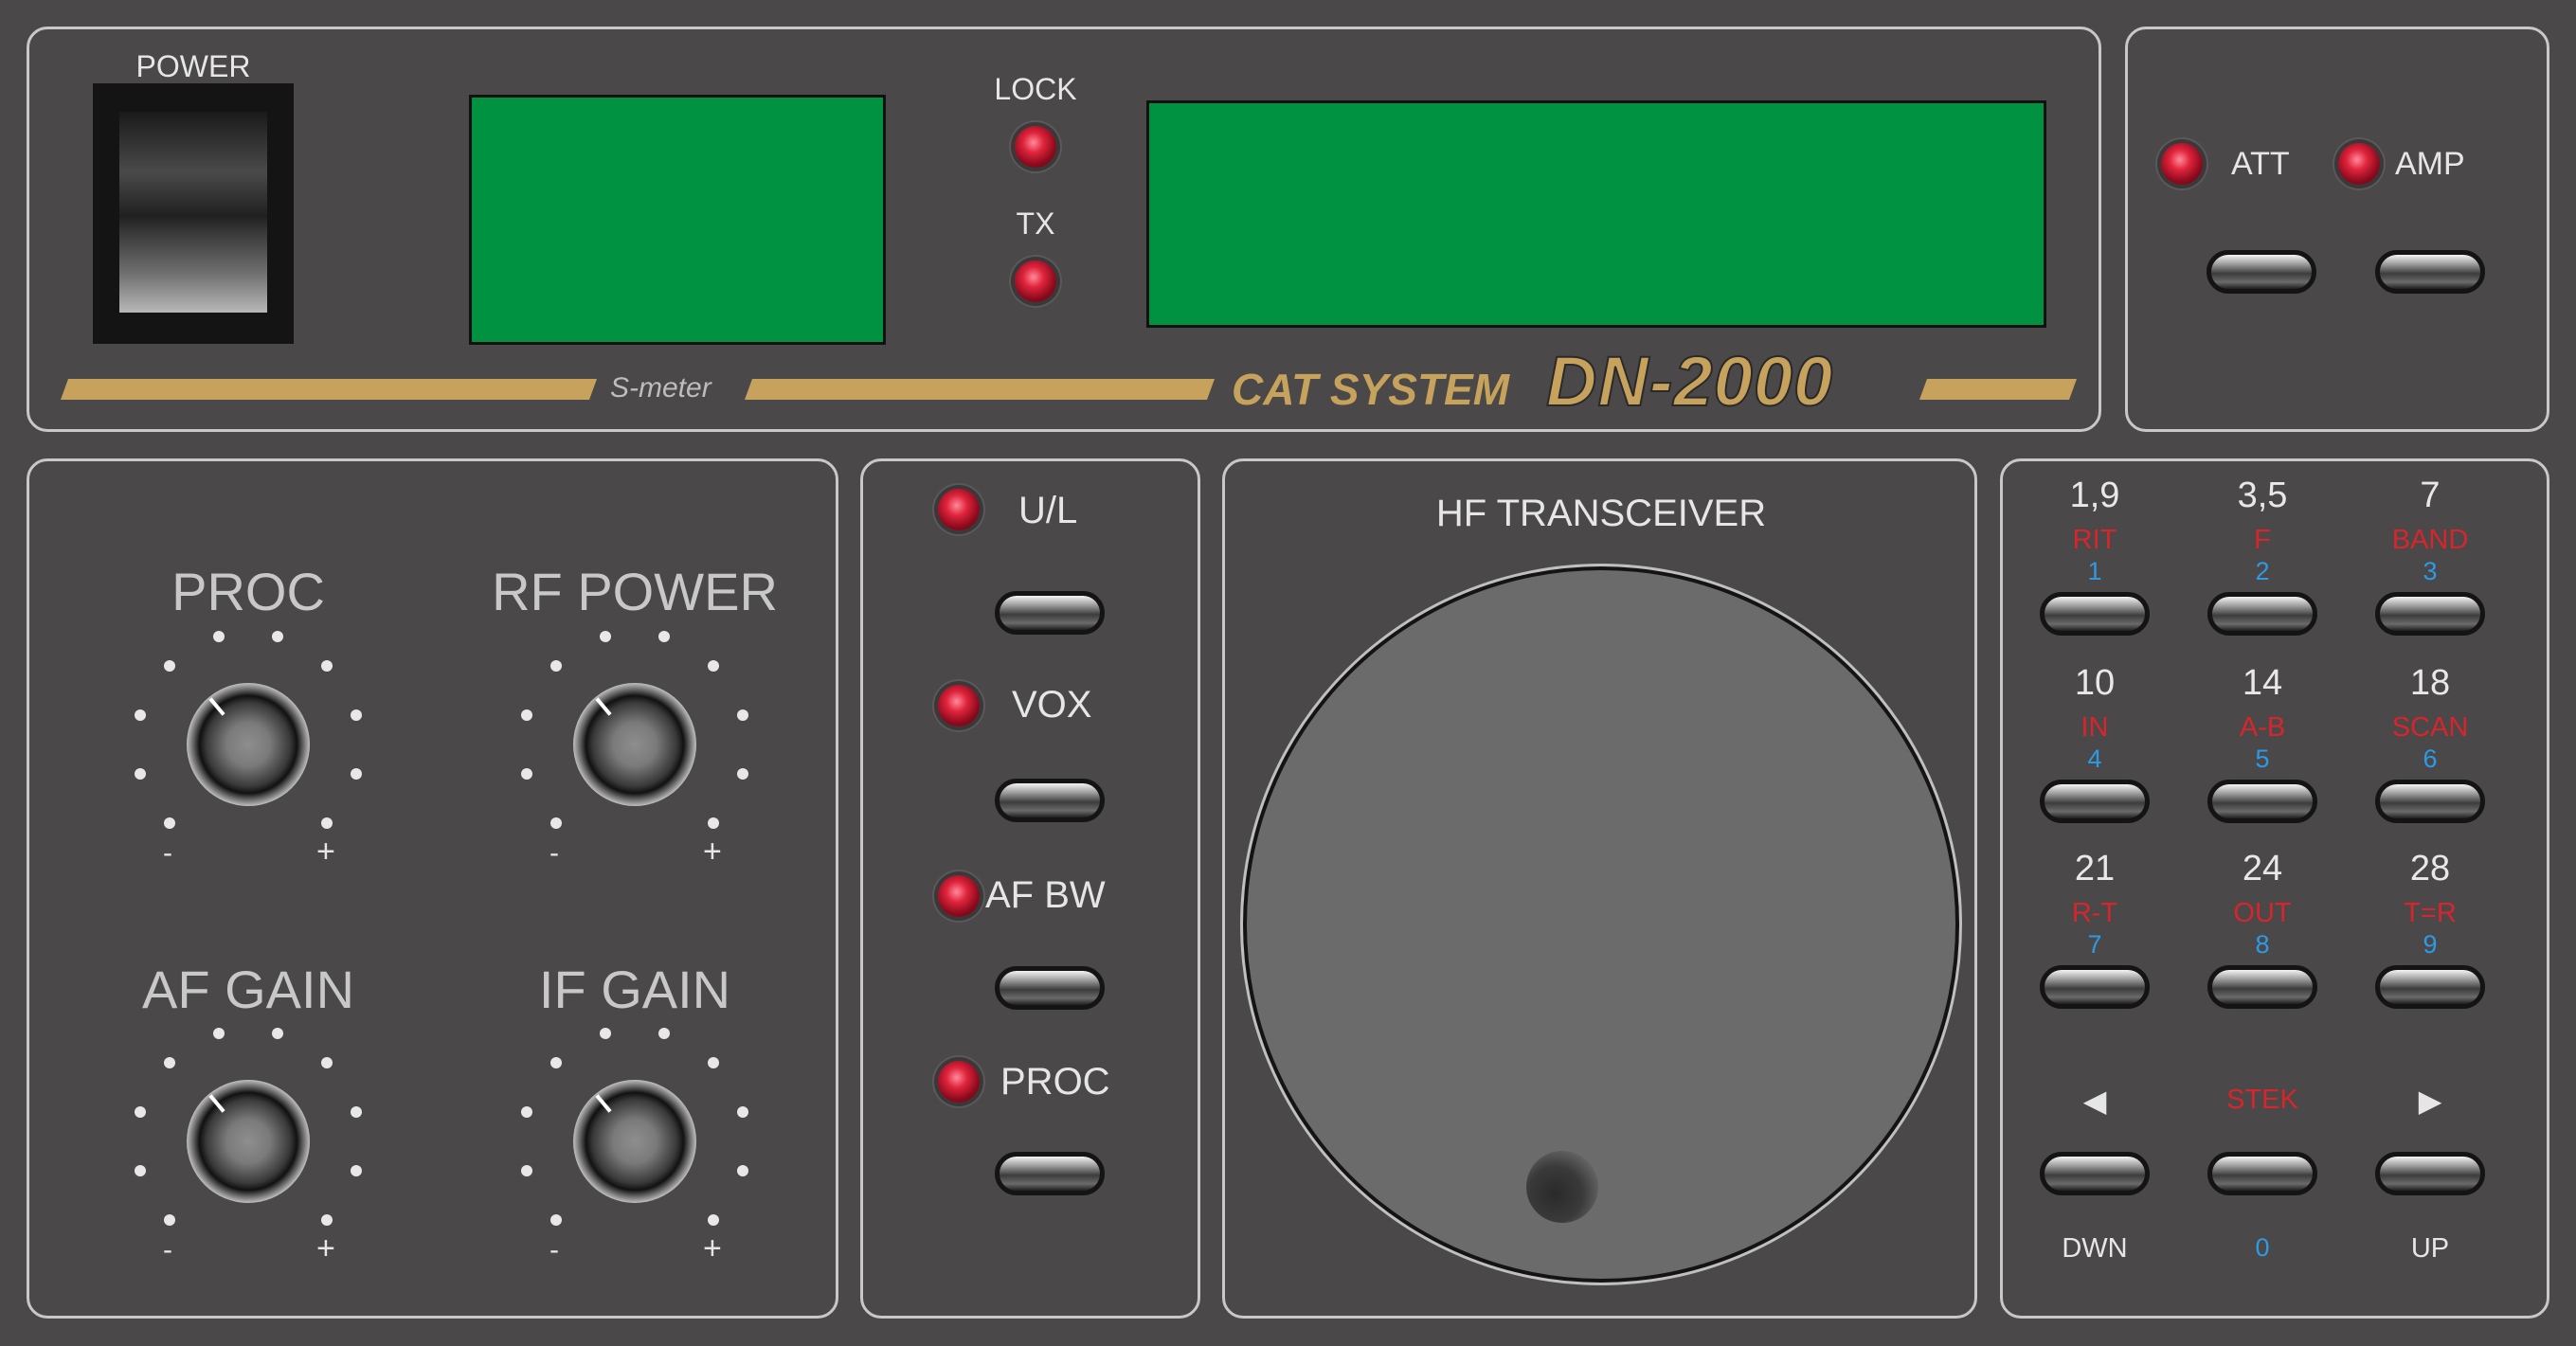  What do you see at coordinates (634, 990) in the screenshot?
I see `if-gain-knob-label: IF GAIN` at bounding box center [634, 990].